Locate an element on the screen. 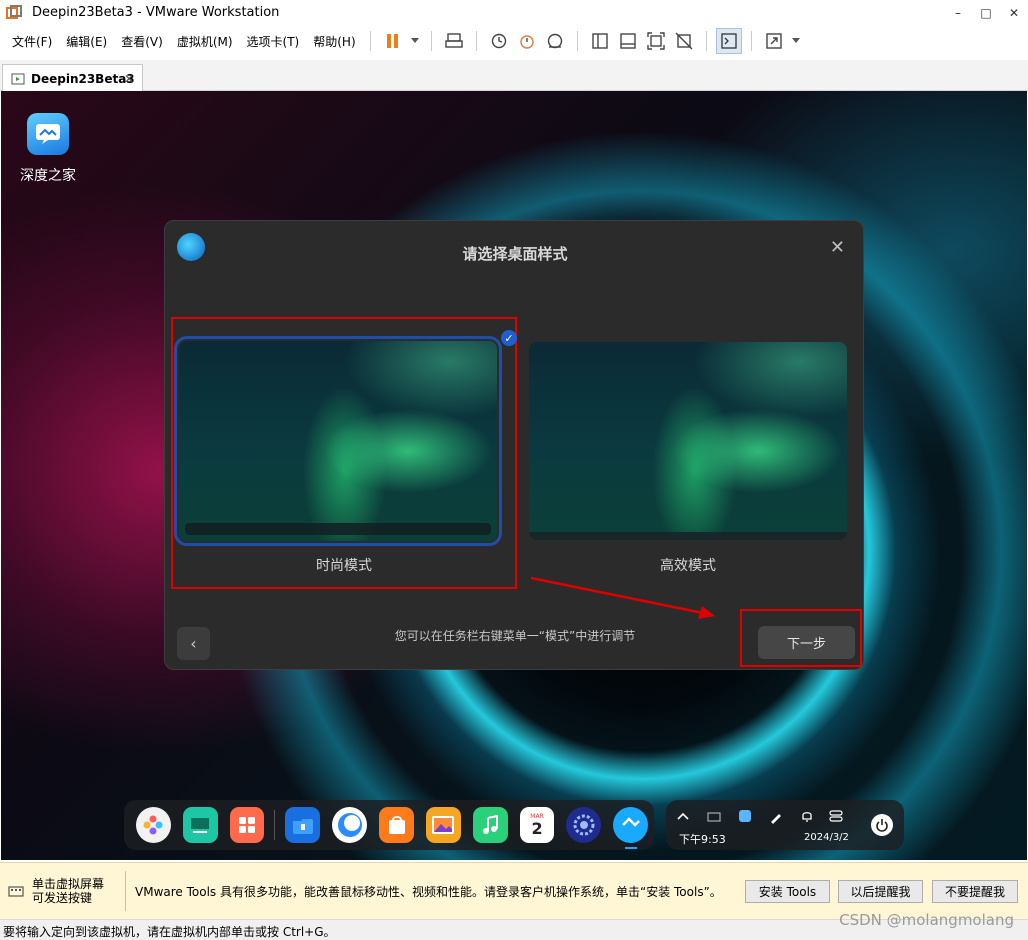  menu-vm: 虚拟机(M) is located at coordinates (205, 41).